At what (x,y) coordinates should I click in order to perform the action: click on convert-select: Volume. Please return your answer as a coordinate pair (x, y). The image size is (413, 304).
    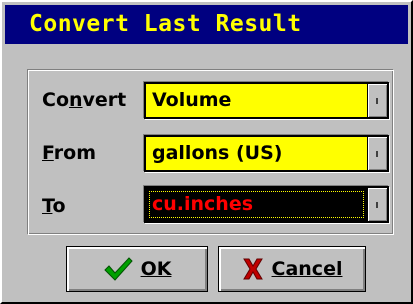
    Looking at the image, I should click on (266, 100).